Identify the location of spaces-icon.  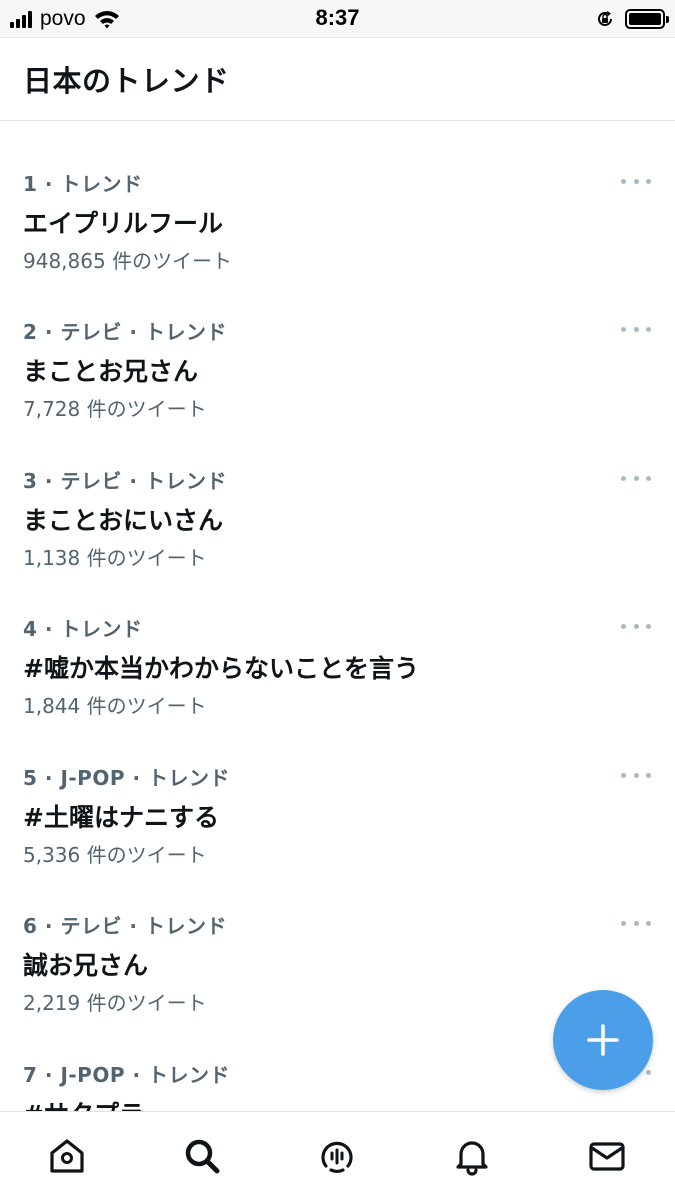
(337, 1157).